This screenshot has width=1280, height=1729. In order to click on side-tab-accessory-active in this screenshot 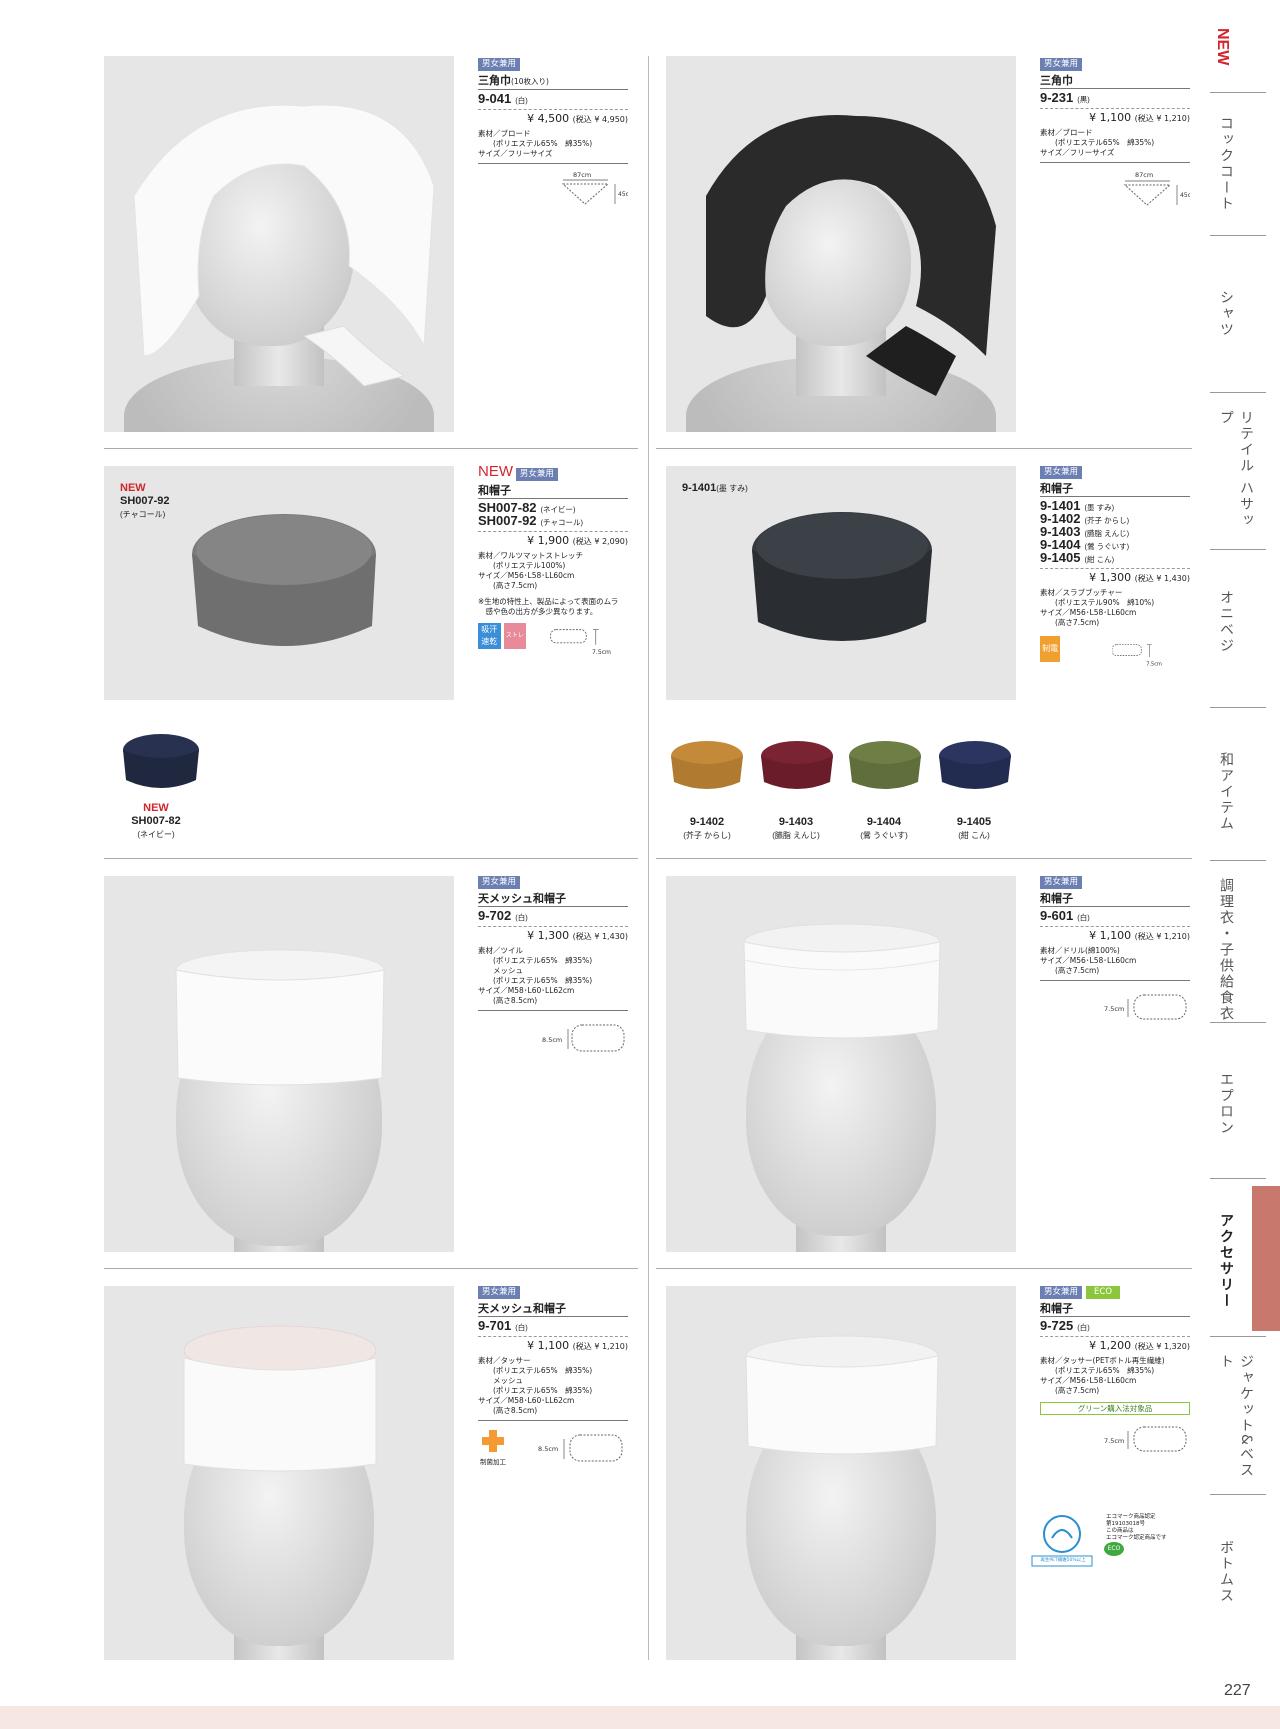, I will do `click(1266, 1258)`.